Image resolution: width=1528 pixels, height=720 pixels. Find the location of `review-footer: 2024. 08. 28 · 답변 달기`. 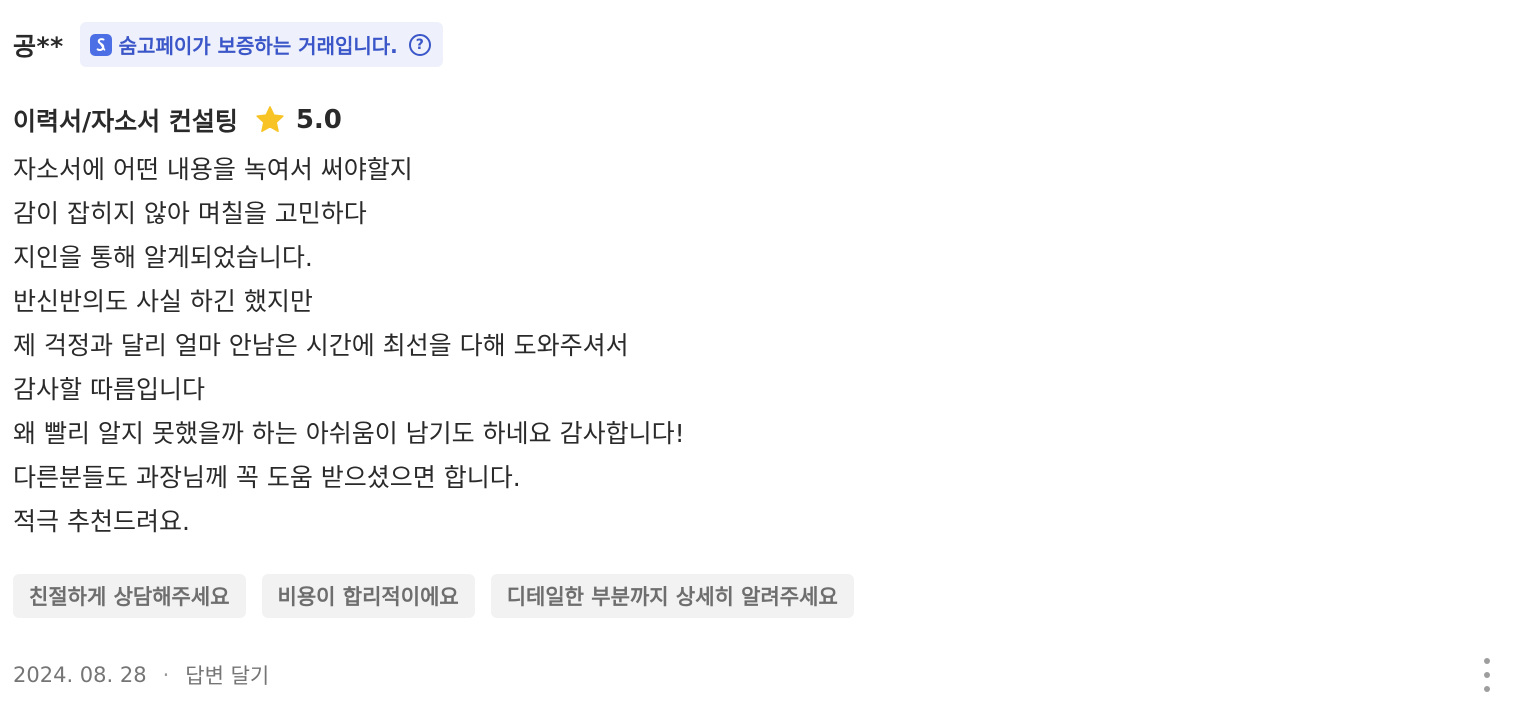

review-footer: 2024. 08. 28 · 답변 달기 is located at coordinates (141, 675).